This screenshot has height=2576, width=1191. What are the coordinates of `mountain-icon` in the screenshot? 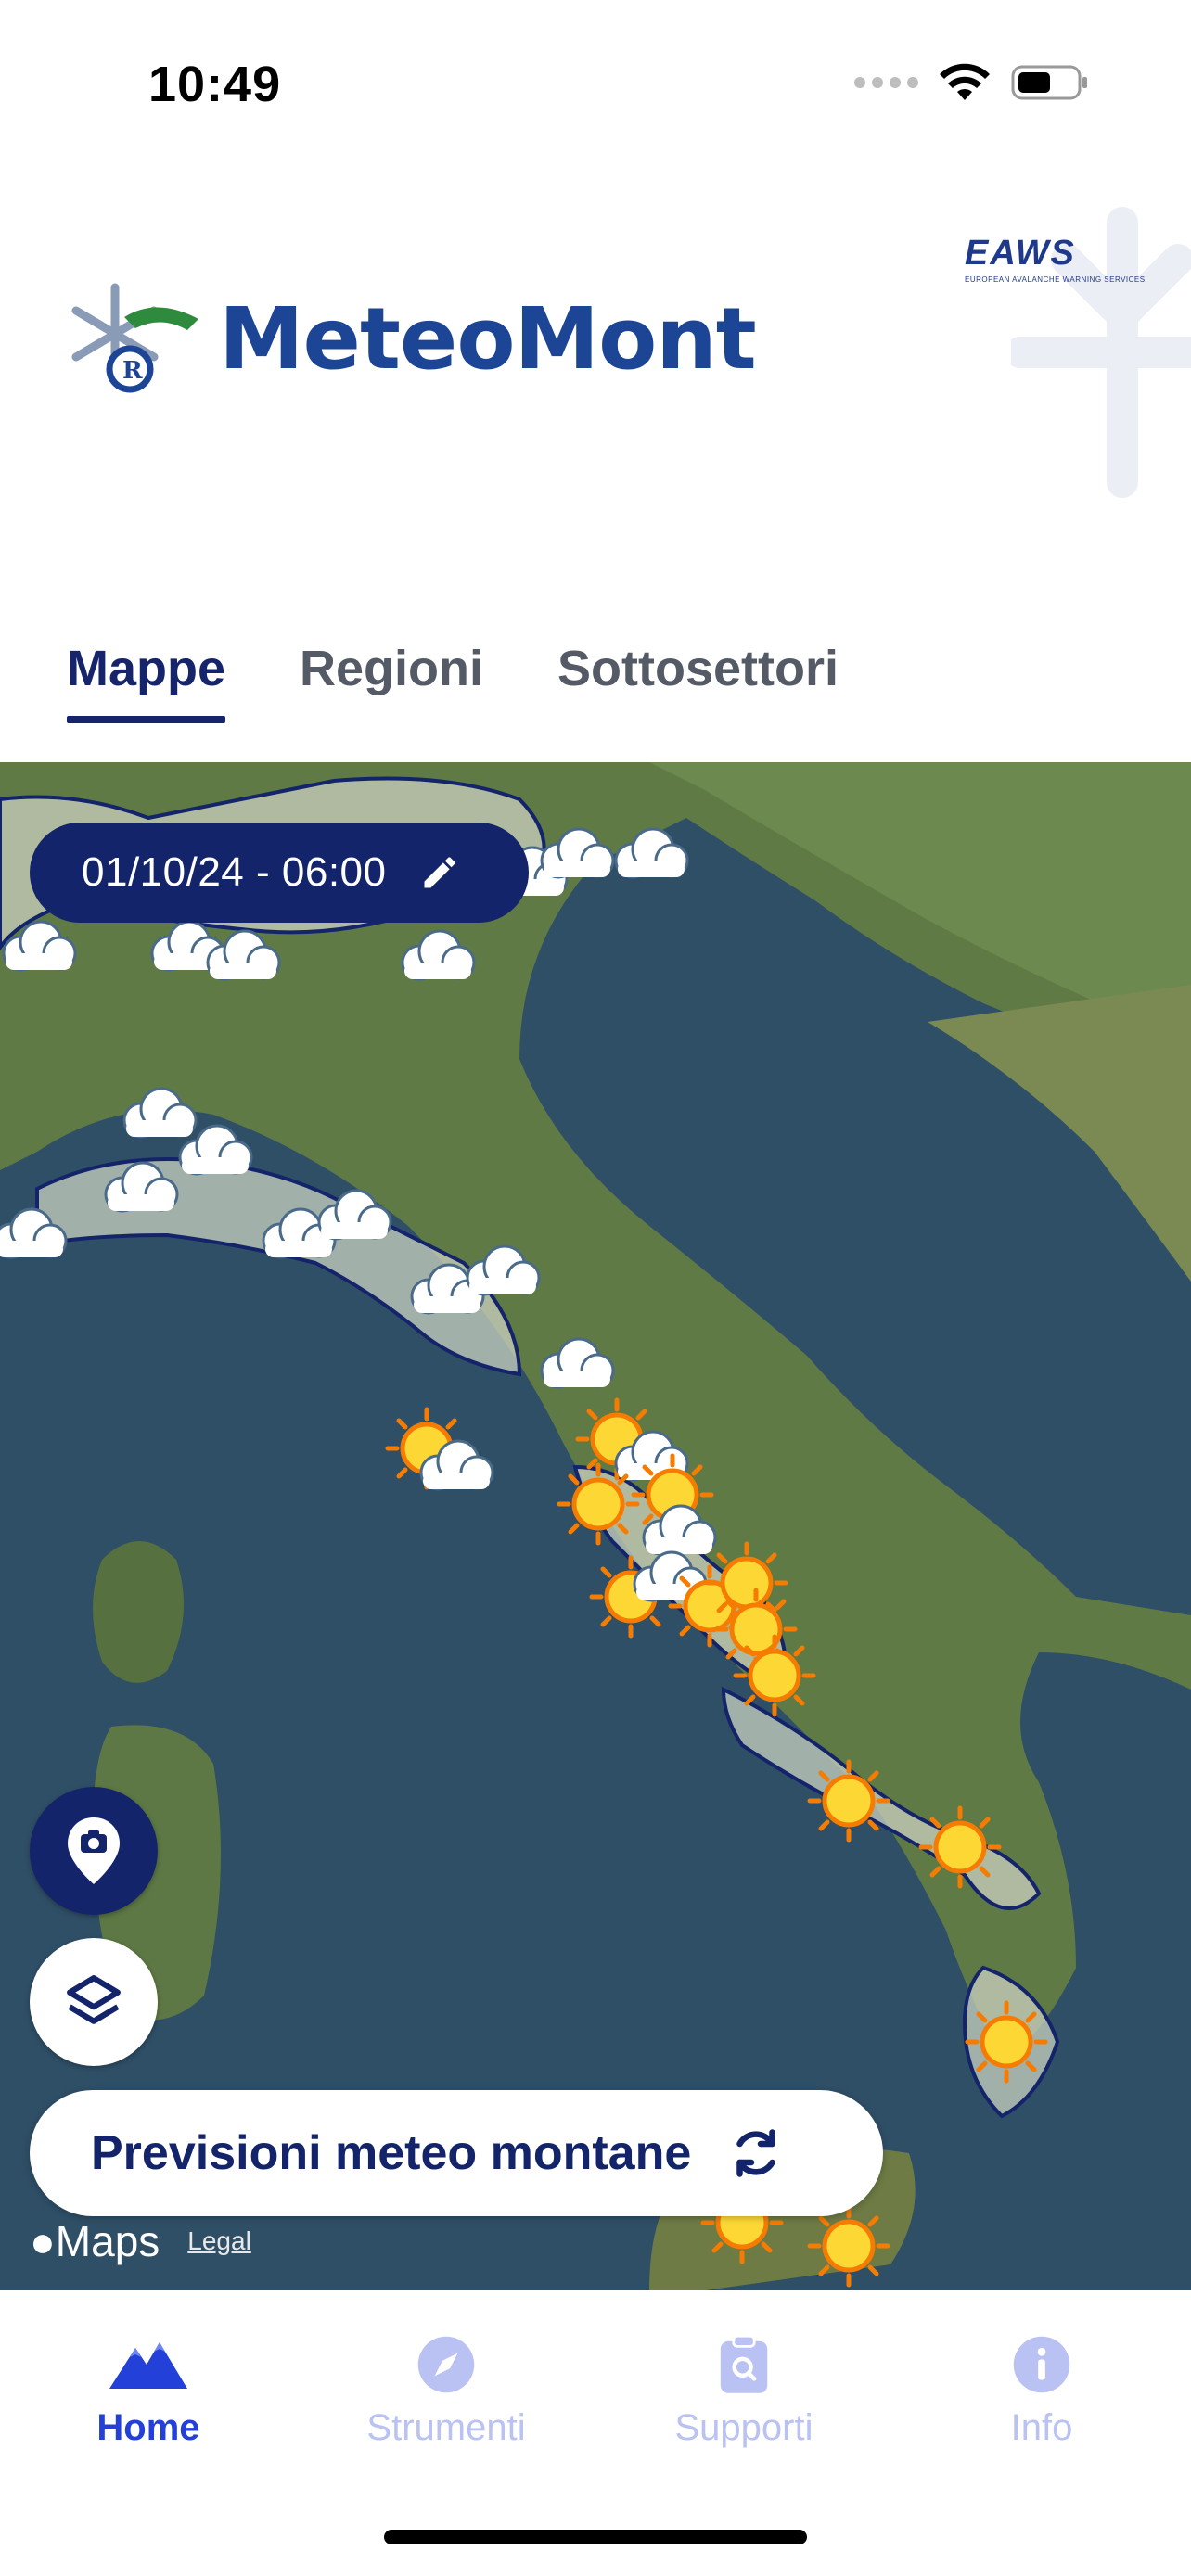 It's located at (148, 2366).